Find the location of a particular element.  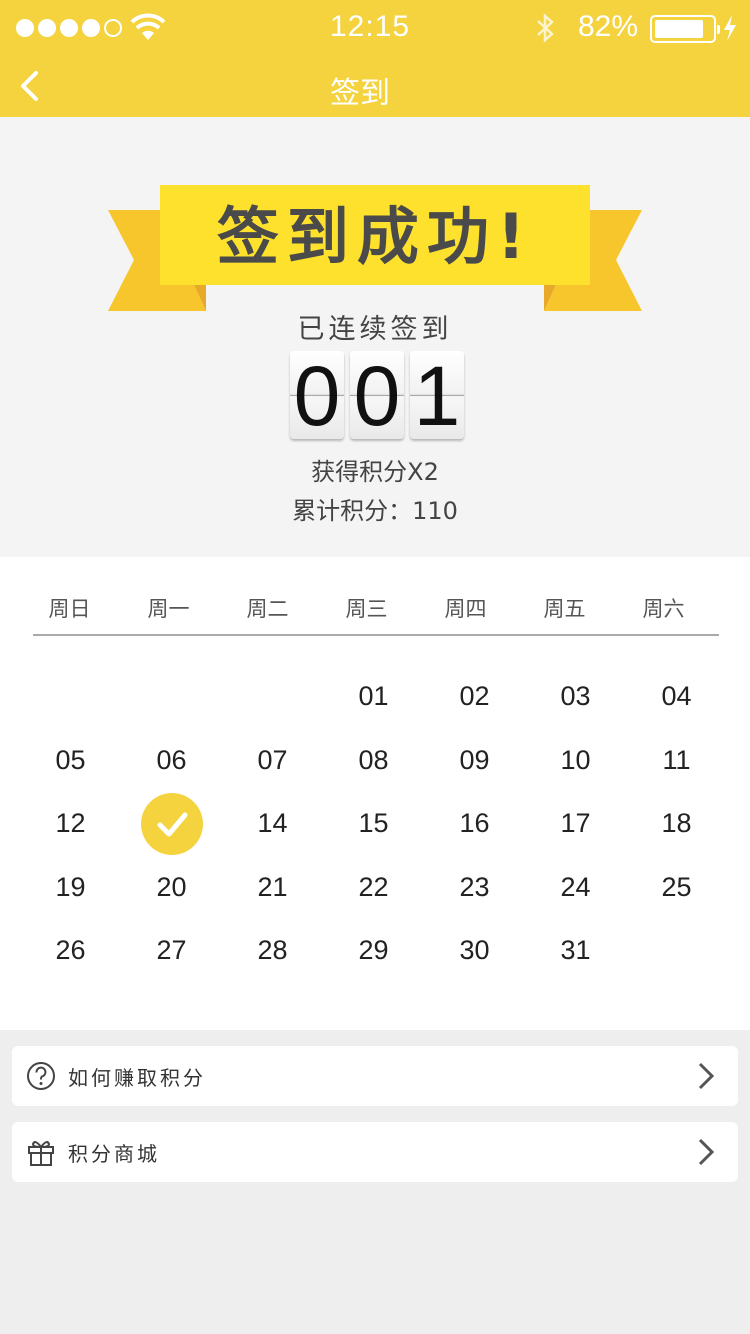

page-title: 签到 is located at coordinates (360, 93).